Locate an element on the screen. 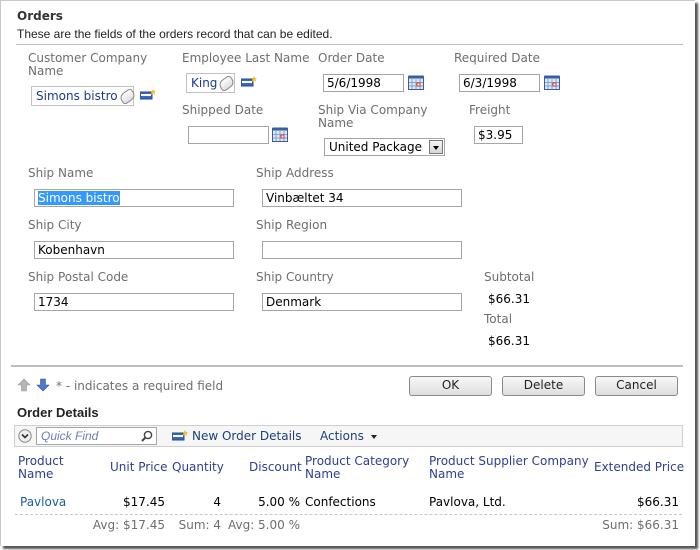 The width and height of the screenshot is (700, 550). search-icon is located at coordinates (147, 436).